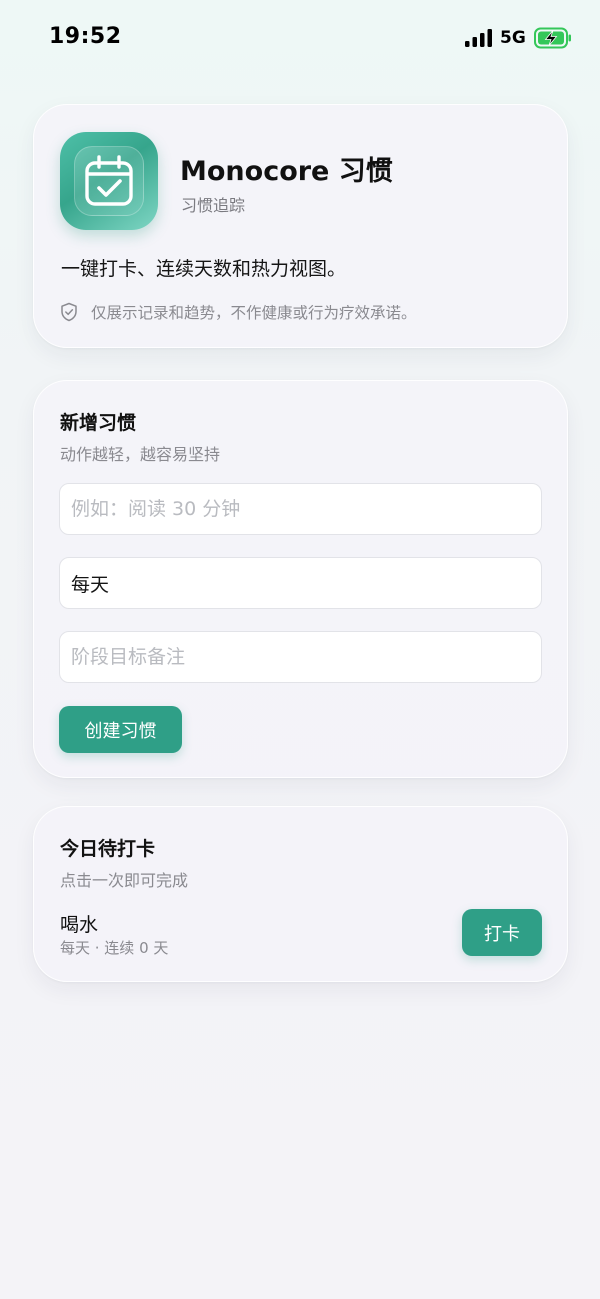 The height and width of the screenshot is (1299, 600). Describe the element at coordinates (114, 948) in the screenshot. I see `habit-meta: 每天 · 连续 0 天` at that location.